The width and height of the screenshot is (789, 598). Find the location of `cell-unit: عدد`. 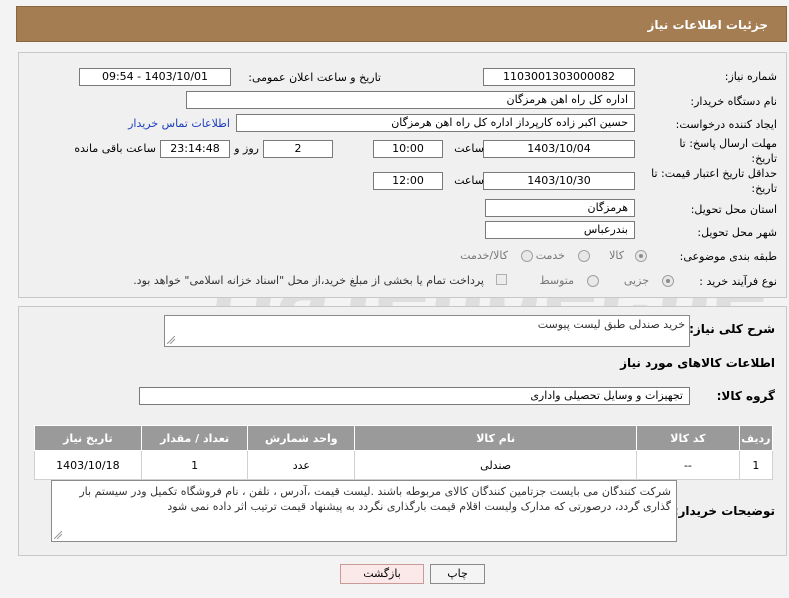

cell-unit: عدد is located at coordinates (301, 465).